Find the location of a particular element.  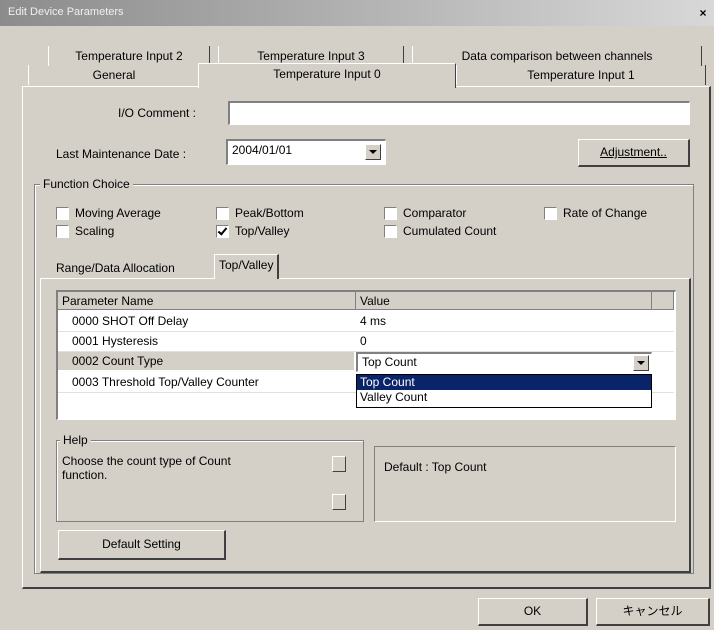

row-name: 0003 Threshold Top/Valley Counter is located at coordinates (165, 382).